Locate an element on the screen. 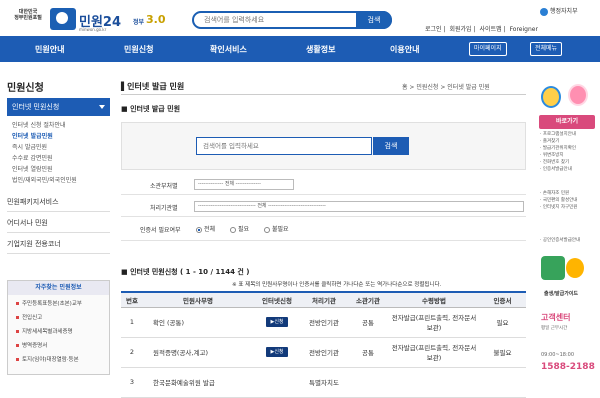 The height and width of the screenshot is (398, 600). col-cert: 인증서 is located at coordinates (502, 299).